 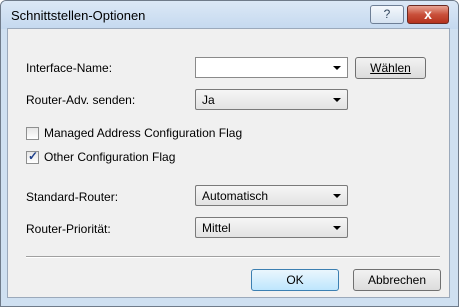 I want to click on other-flag-checkbox: ✓, so click(x=32, y=156).